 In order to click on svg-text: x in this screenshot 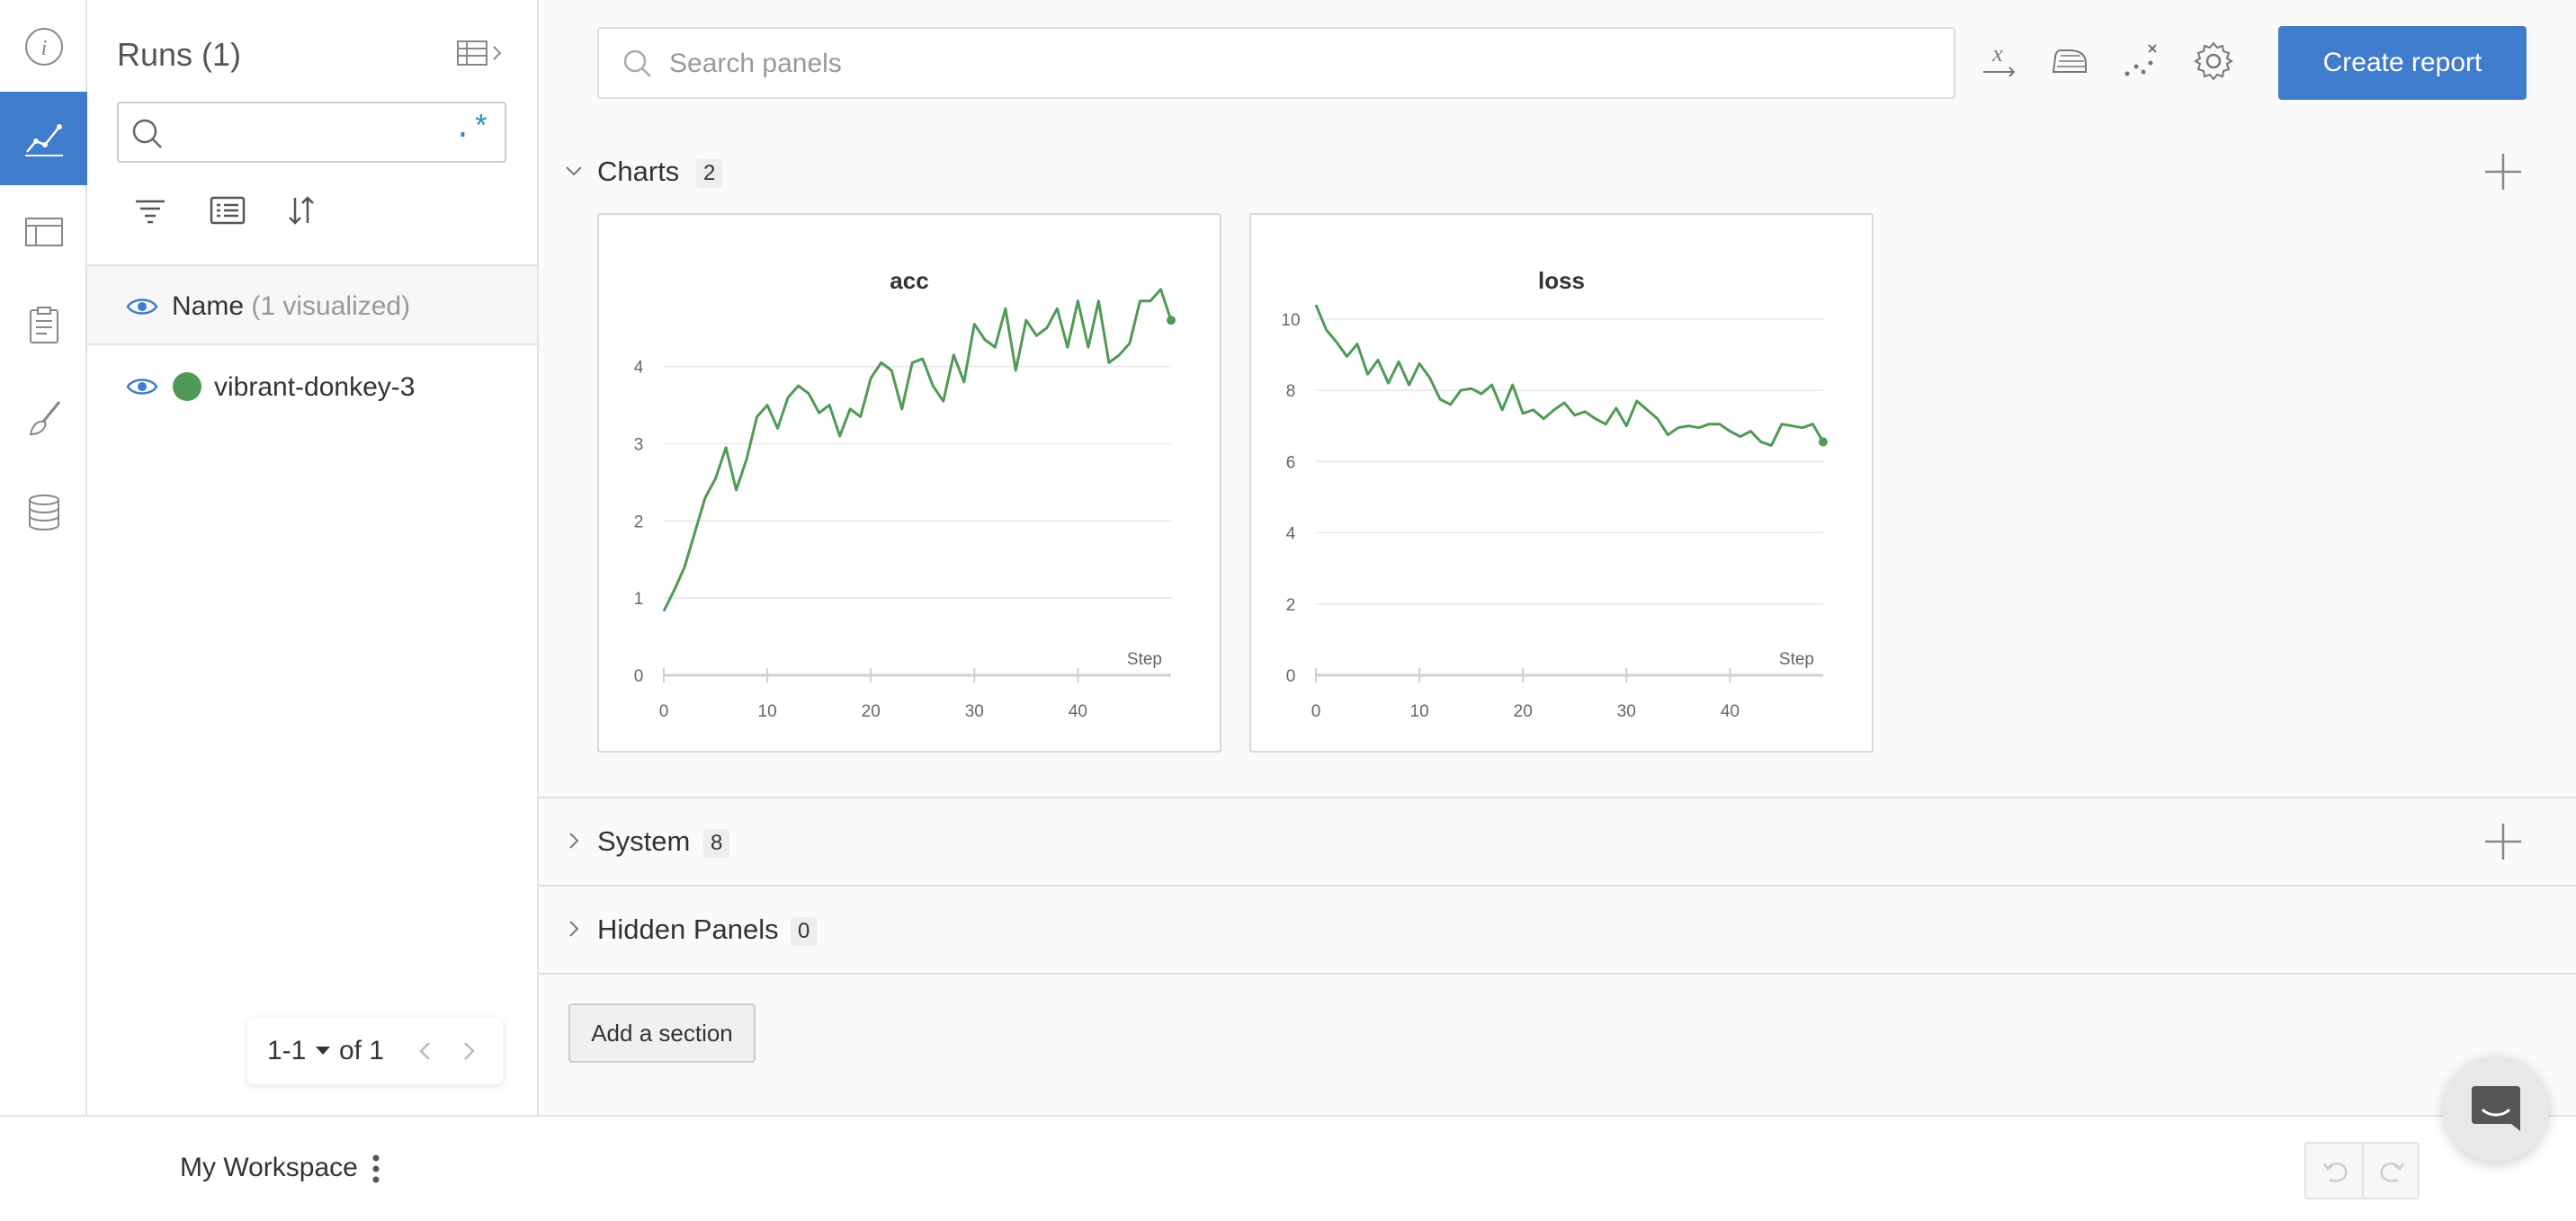, I will do `click(1997, 53)`.